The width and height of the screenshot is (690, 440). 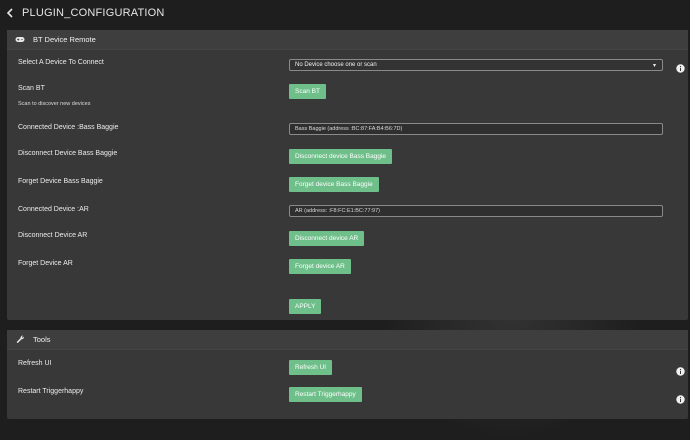 I want to click on disconnect-ar-button: Disconnect device AR, so click(x=327, y=238).